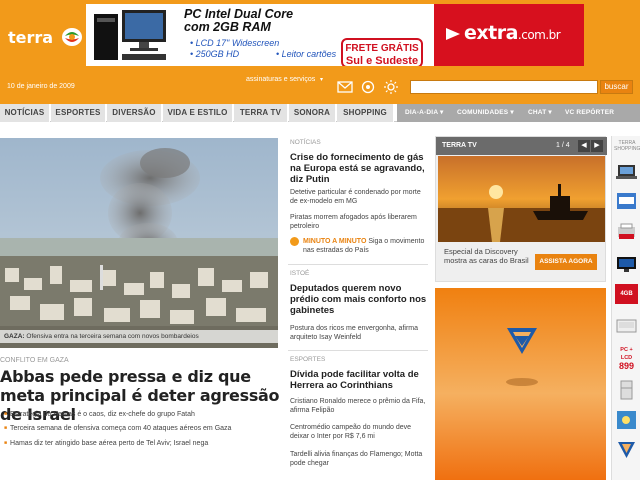  What do you see at coordinates (626, 390) in the screenshot?
I see `fridge-icon` at bounding box center [626, 390].